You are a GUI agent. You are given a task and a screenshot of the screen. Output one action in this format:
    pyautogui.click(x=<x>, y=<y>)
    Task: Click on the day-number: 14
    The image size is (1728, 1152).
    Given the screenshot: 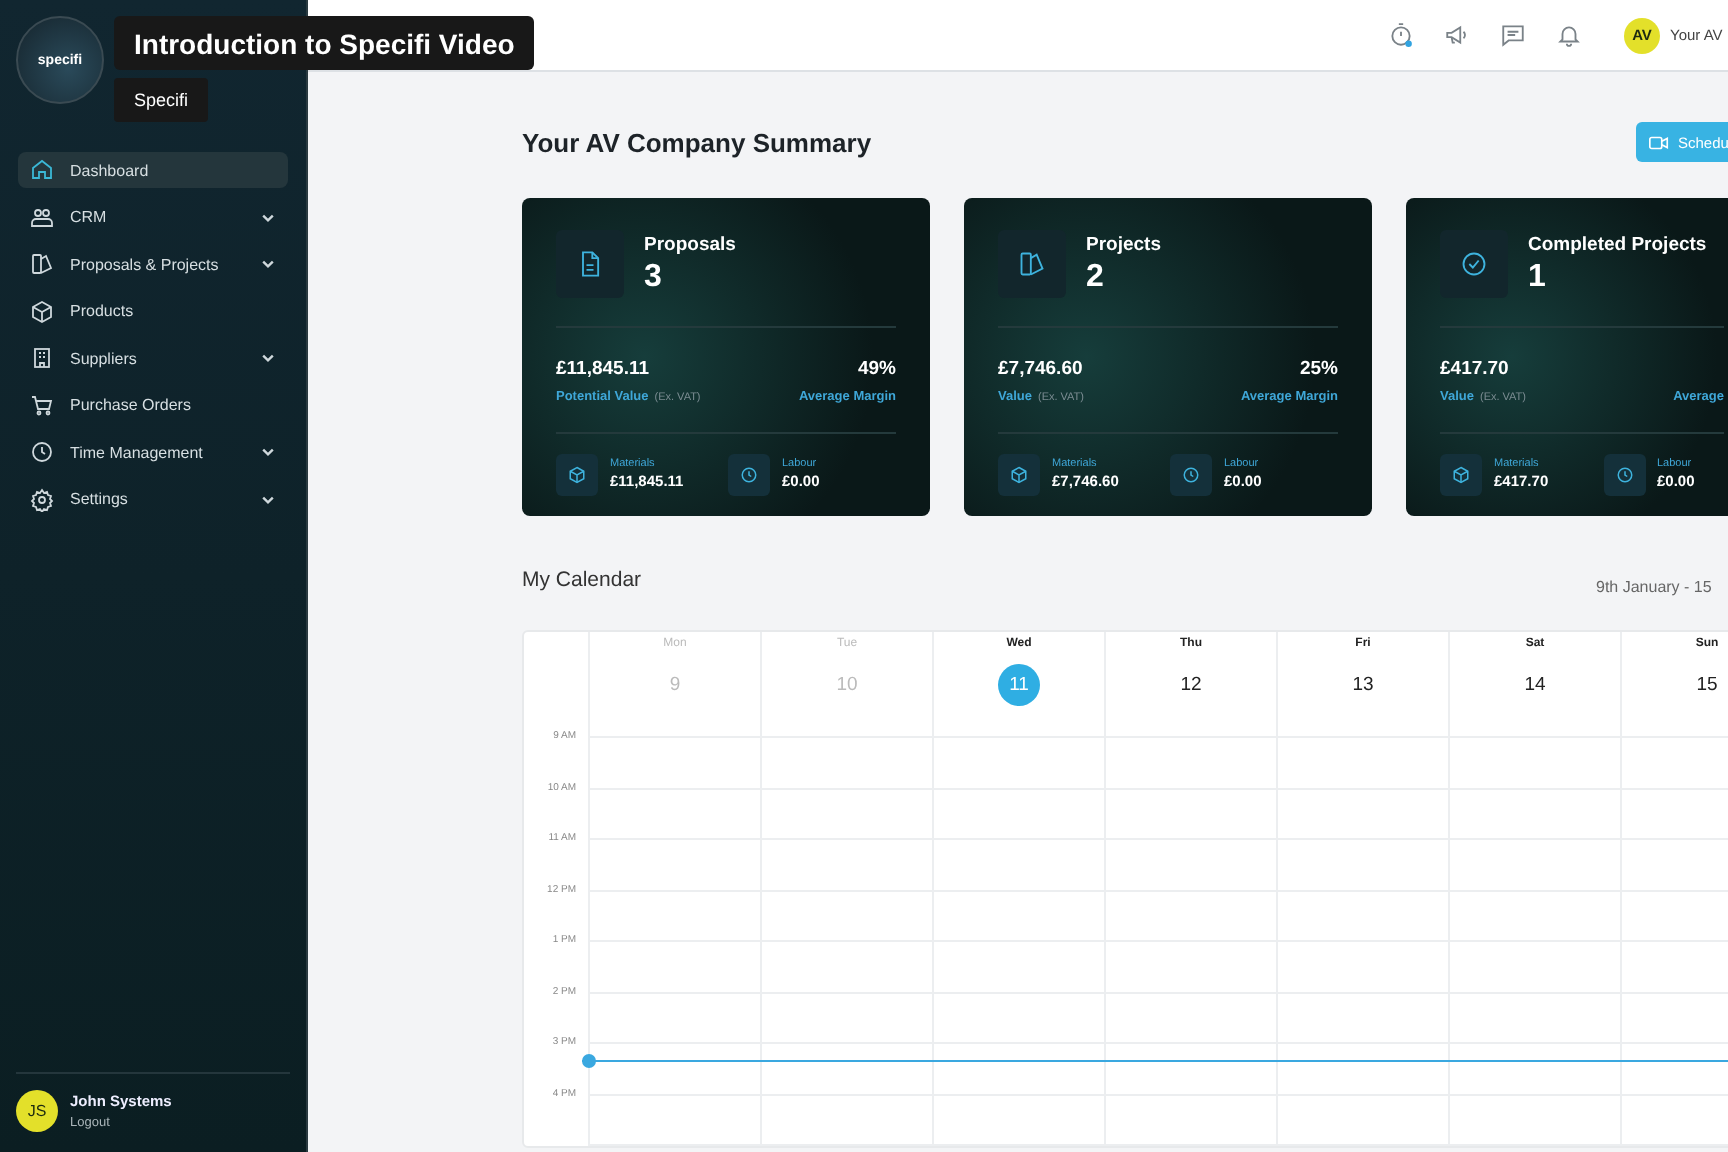 What is the action you would take?
    pyautogui.click(x=1535, y=685)
    